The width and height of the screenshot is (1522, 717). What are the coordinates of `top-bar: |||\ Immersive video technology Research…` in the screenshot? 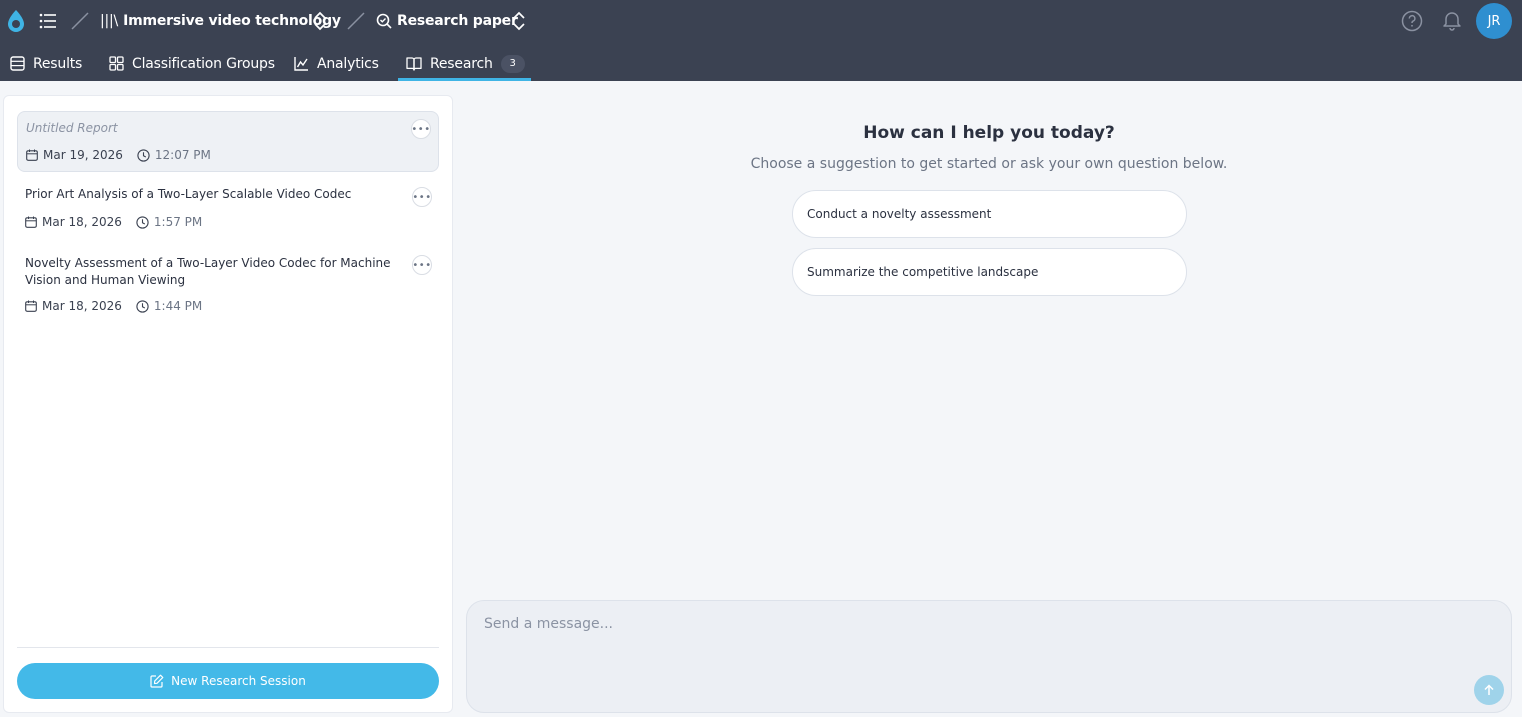 It's located at (761, 40).